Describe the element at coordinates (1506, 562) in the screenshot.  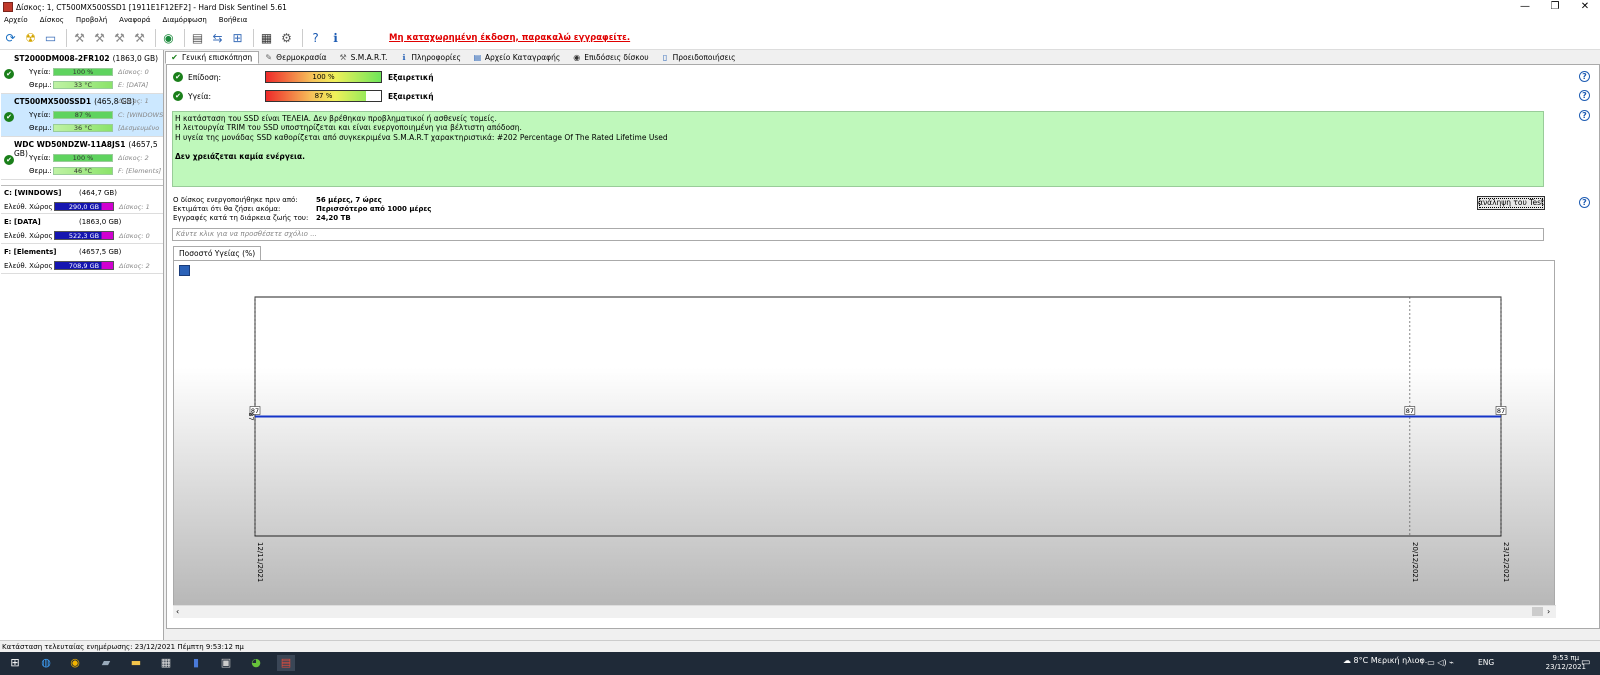
I see `x-tick-label: 23/12/2021` at that location.